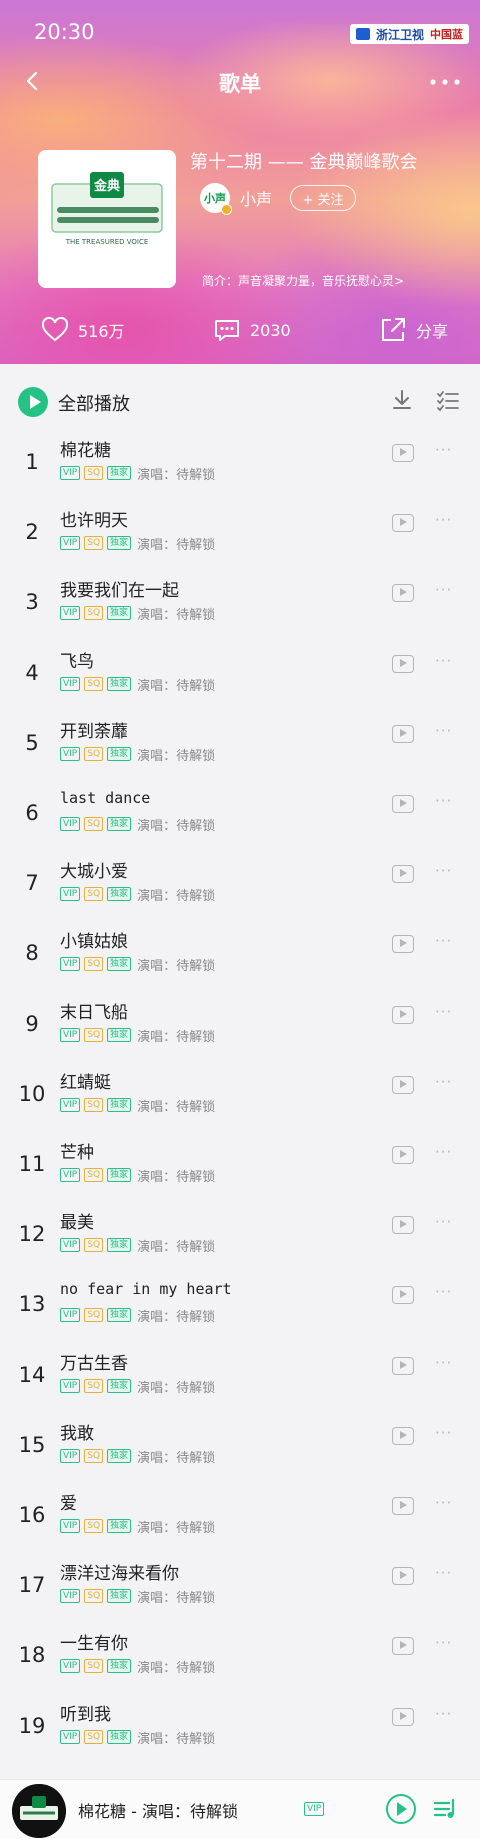  I want to click on song-title: 我要我们在一起, so click(119, 588).